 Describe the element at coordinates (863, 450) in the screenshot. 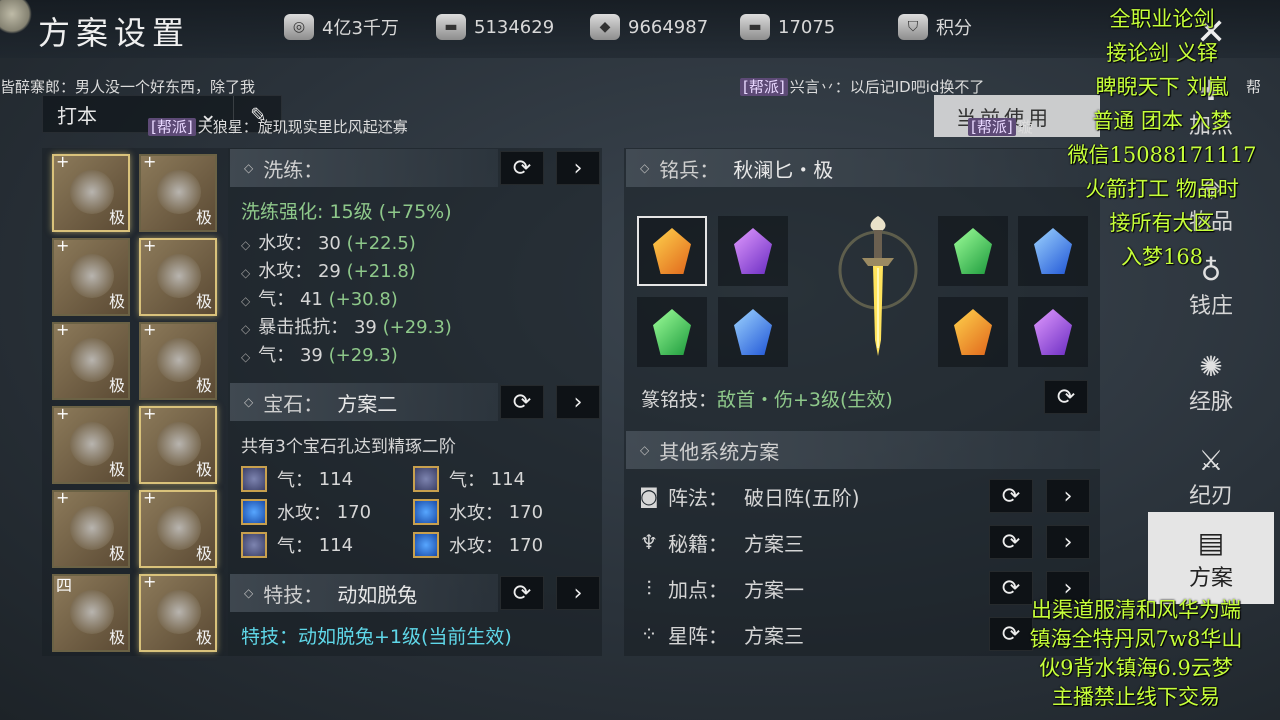

I see `other-systems-header: ◇ 其他系统方案` at that location.